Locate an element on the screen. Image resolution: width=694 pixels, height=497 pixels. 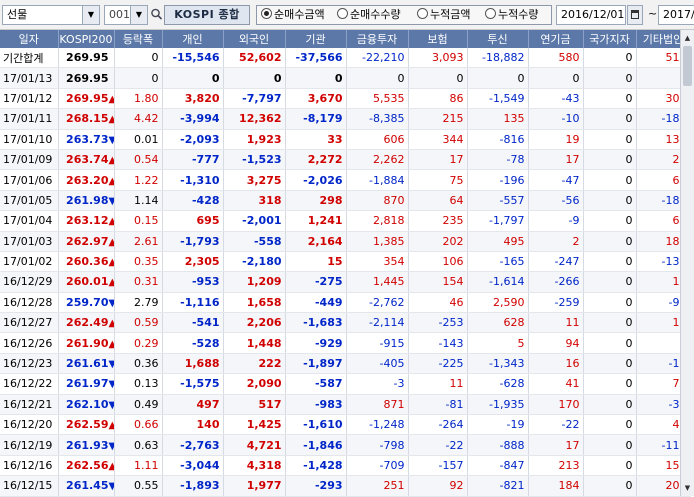
date-cell: 16/12/22 is located at coordinates (29, 384).